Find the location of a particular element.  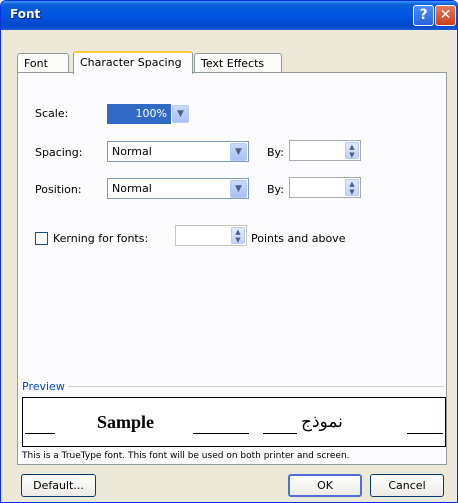

help-icon: ? is located at coordinates (423, 15).